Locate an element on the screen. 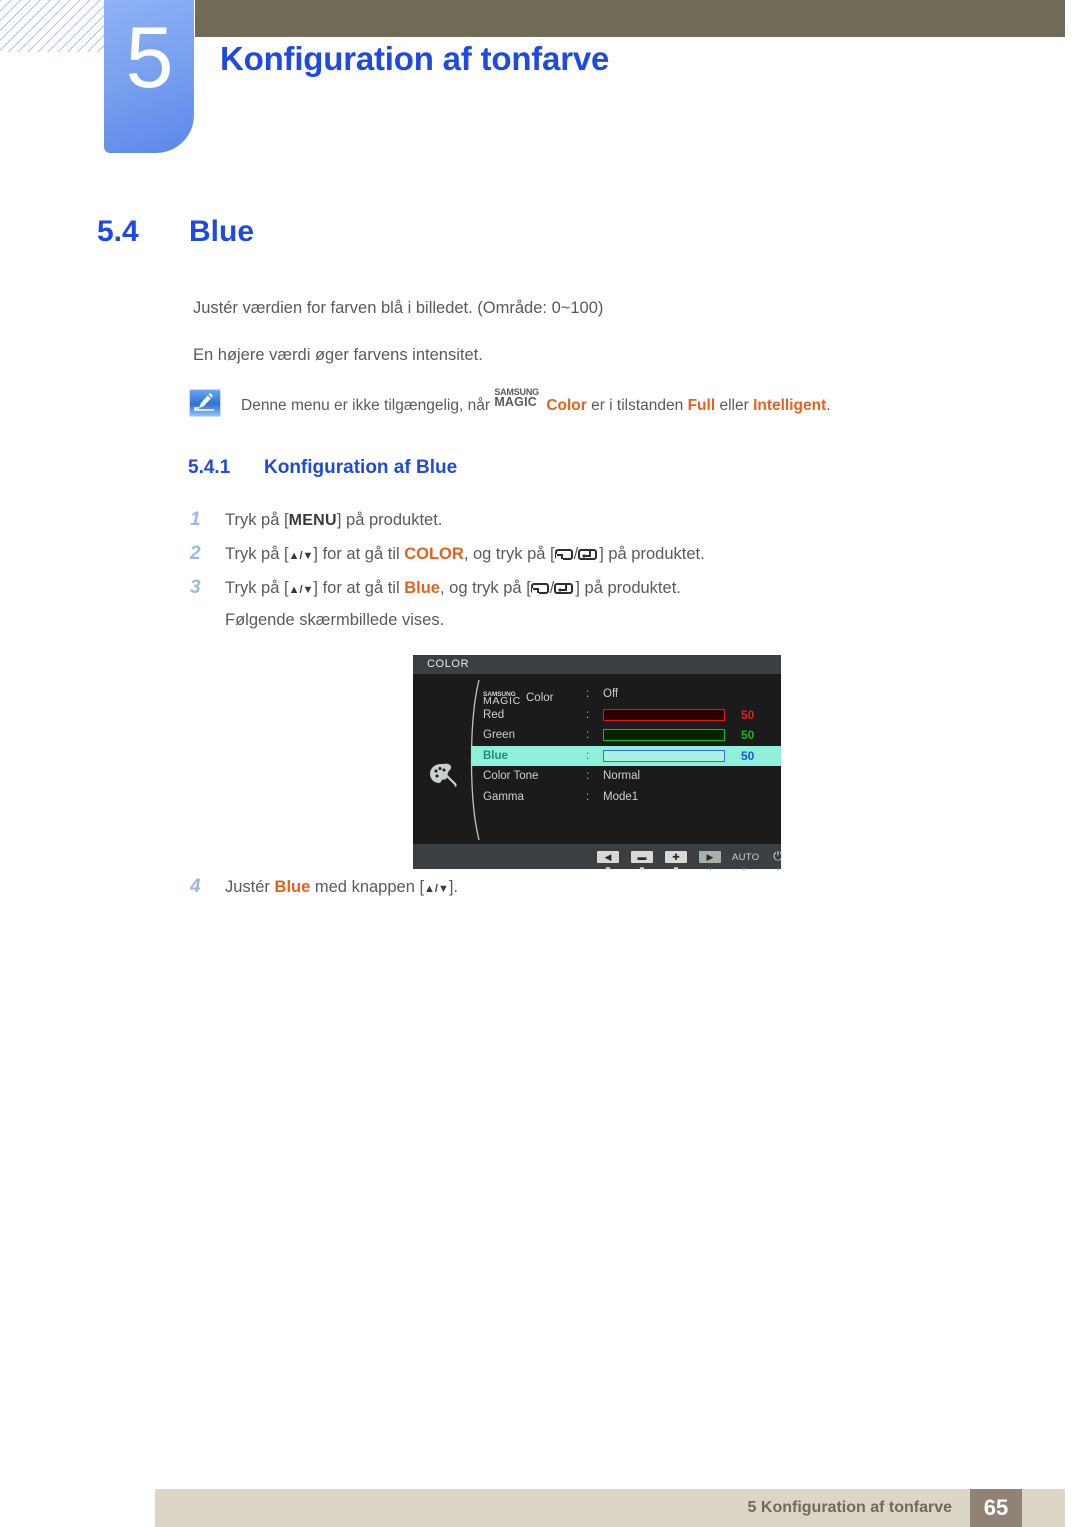  osd-row-magic-color: SAMSUNG MAGIC Color : Off is located at coordinates (626, 695).